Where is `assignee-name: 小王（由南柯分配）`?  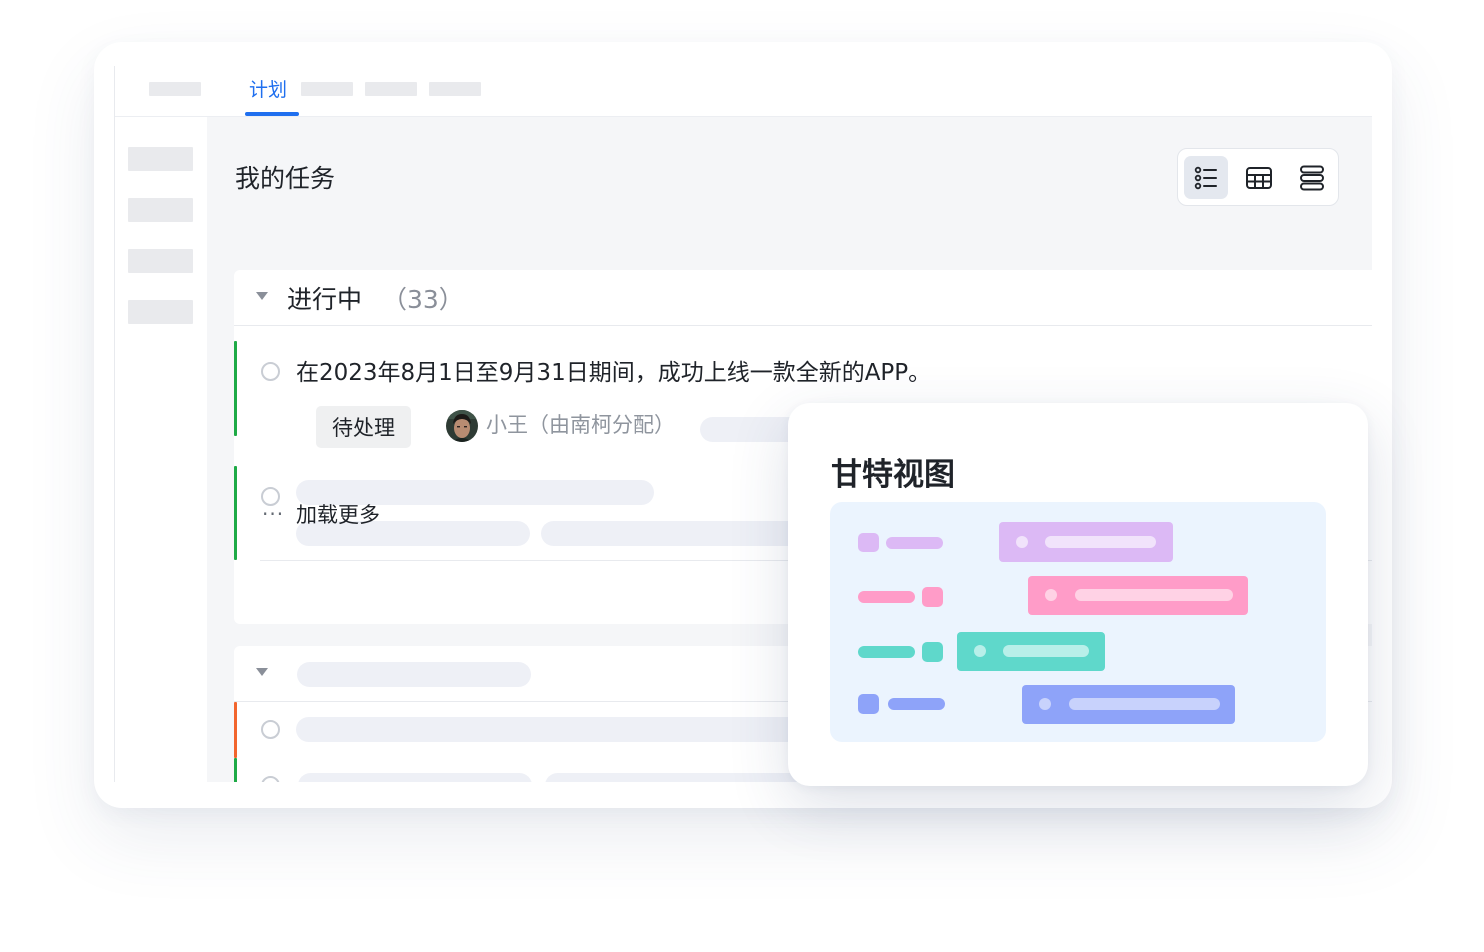
assignee-name: 小王（由南柯分配） is located at coordinates (580, 424).